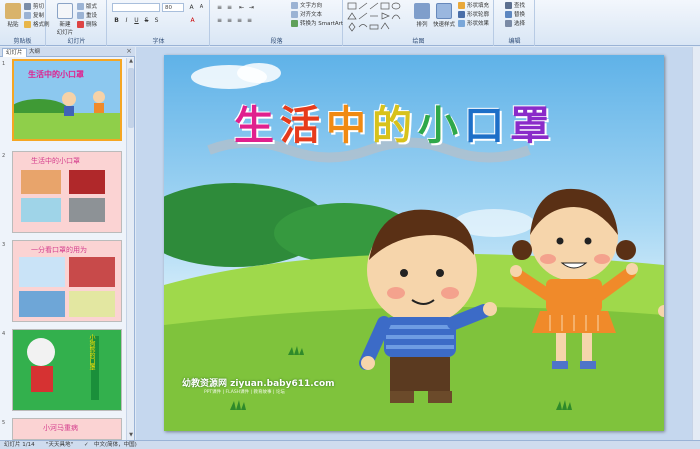  What do you see at coordinates (131, 436) in the screenshot?
I see `scroll-down-icon: ▼` at bounding box center [131, 436].